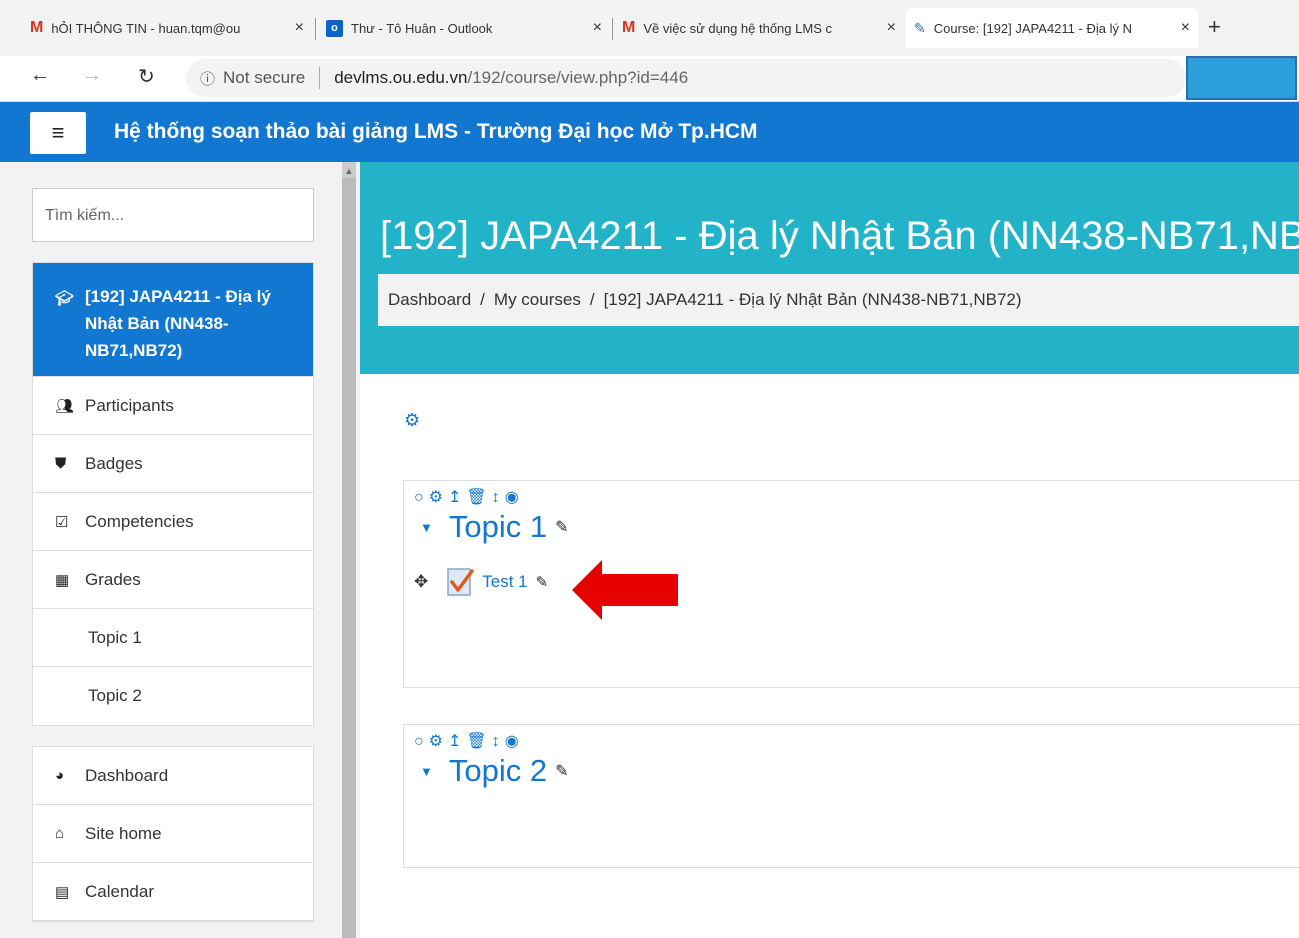  What do you see at coordinates (504, 582) in the screenshot?
I see `activity-link: Test 1` at bounding box center [504, 582].